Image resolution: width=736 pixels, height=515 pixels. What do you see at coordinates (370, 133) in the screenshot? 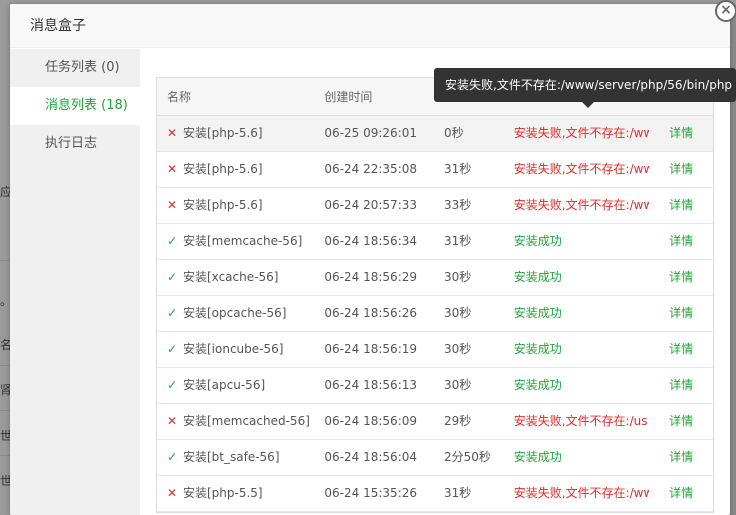
I see `row-created-time: 06-25 09:26:01` at bounding box center [370, 133].